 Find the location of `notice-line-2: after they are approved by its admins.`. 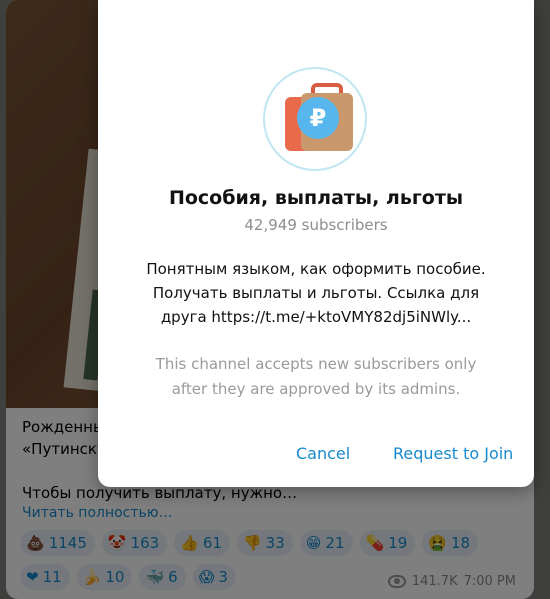

notice-line-2: after they are approved by its admins. is located at coordinates (316, 389).